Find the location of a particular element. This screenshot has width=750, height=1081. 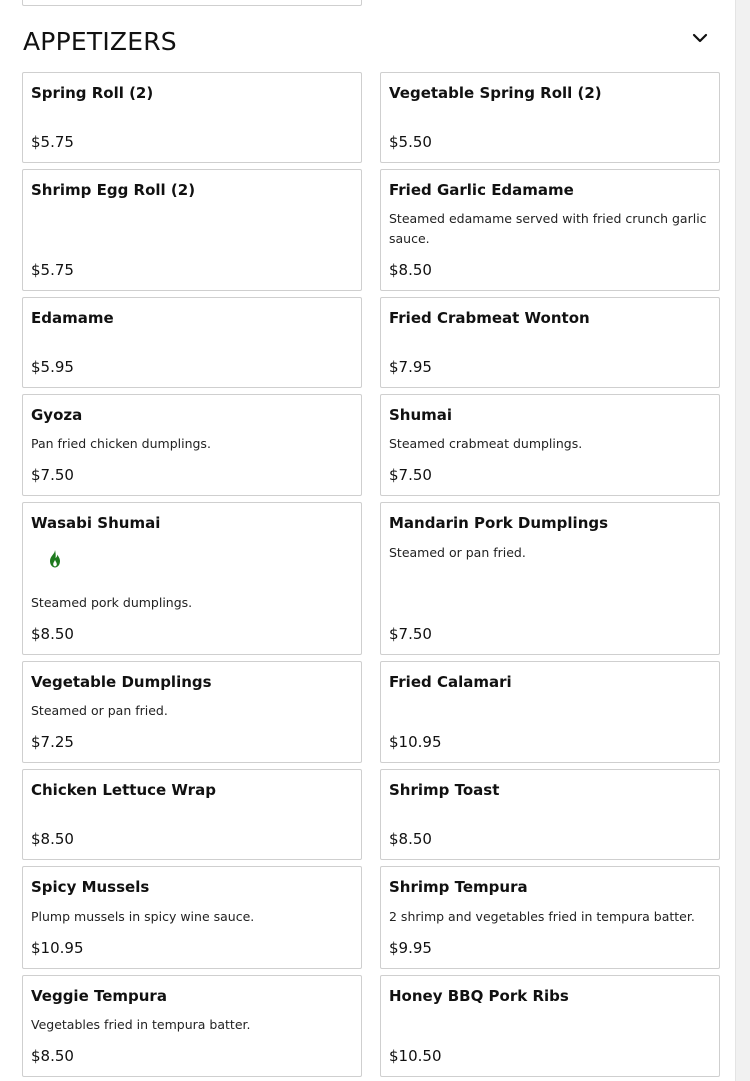

item-price: $5.50 is located at coordinates (410, 142).